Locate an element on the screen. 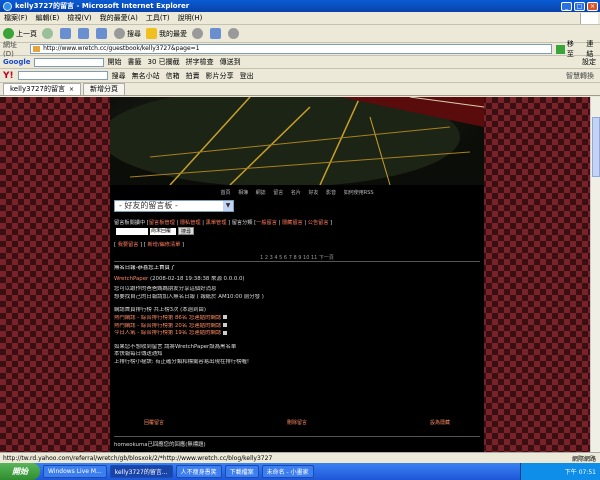  link-privacy: 隱私管理 is located at coordinates (190, 223).